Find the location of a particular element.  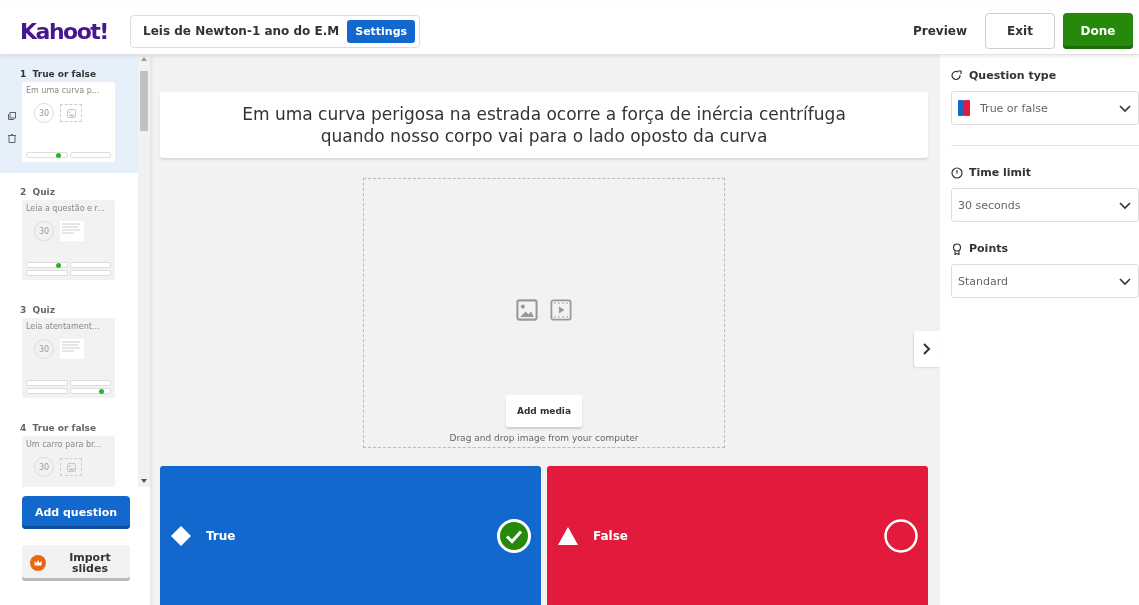

triangle-icon is located at coordinates (568, 535).